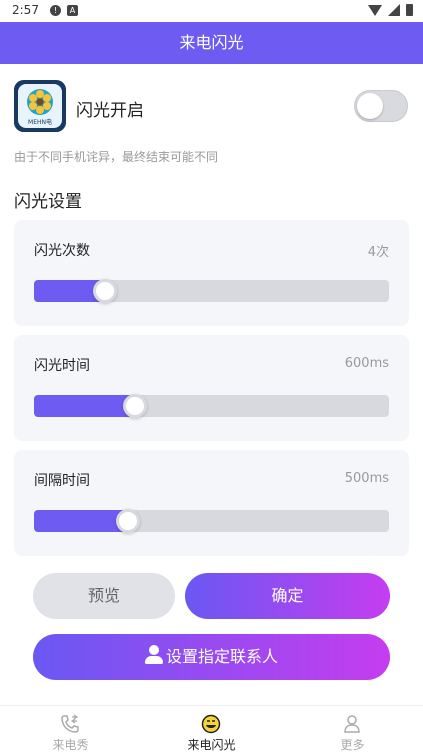 The height and width of the screenshot is (752, 423). I want to click on nav-item-call-show: 来电秀, so click(70, 729).